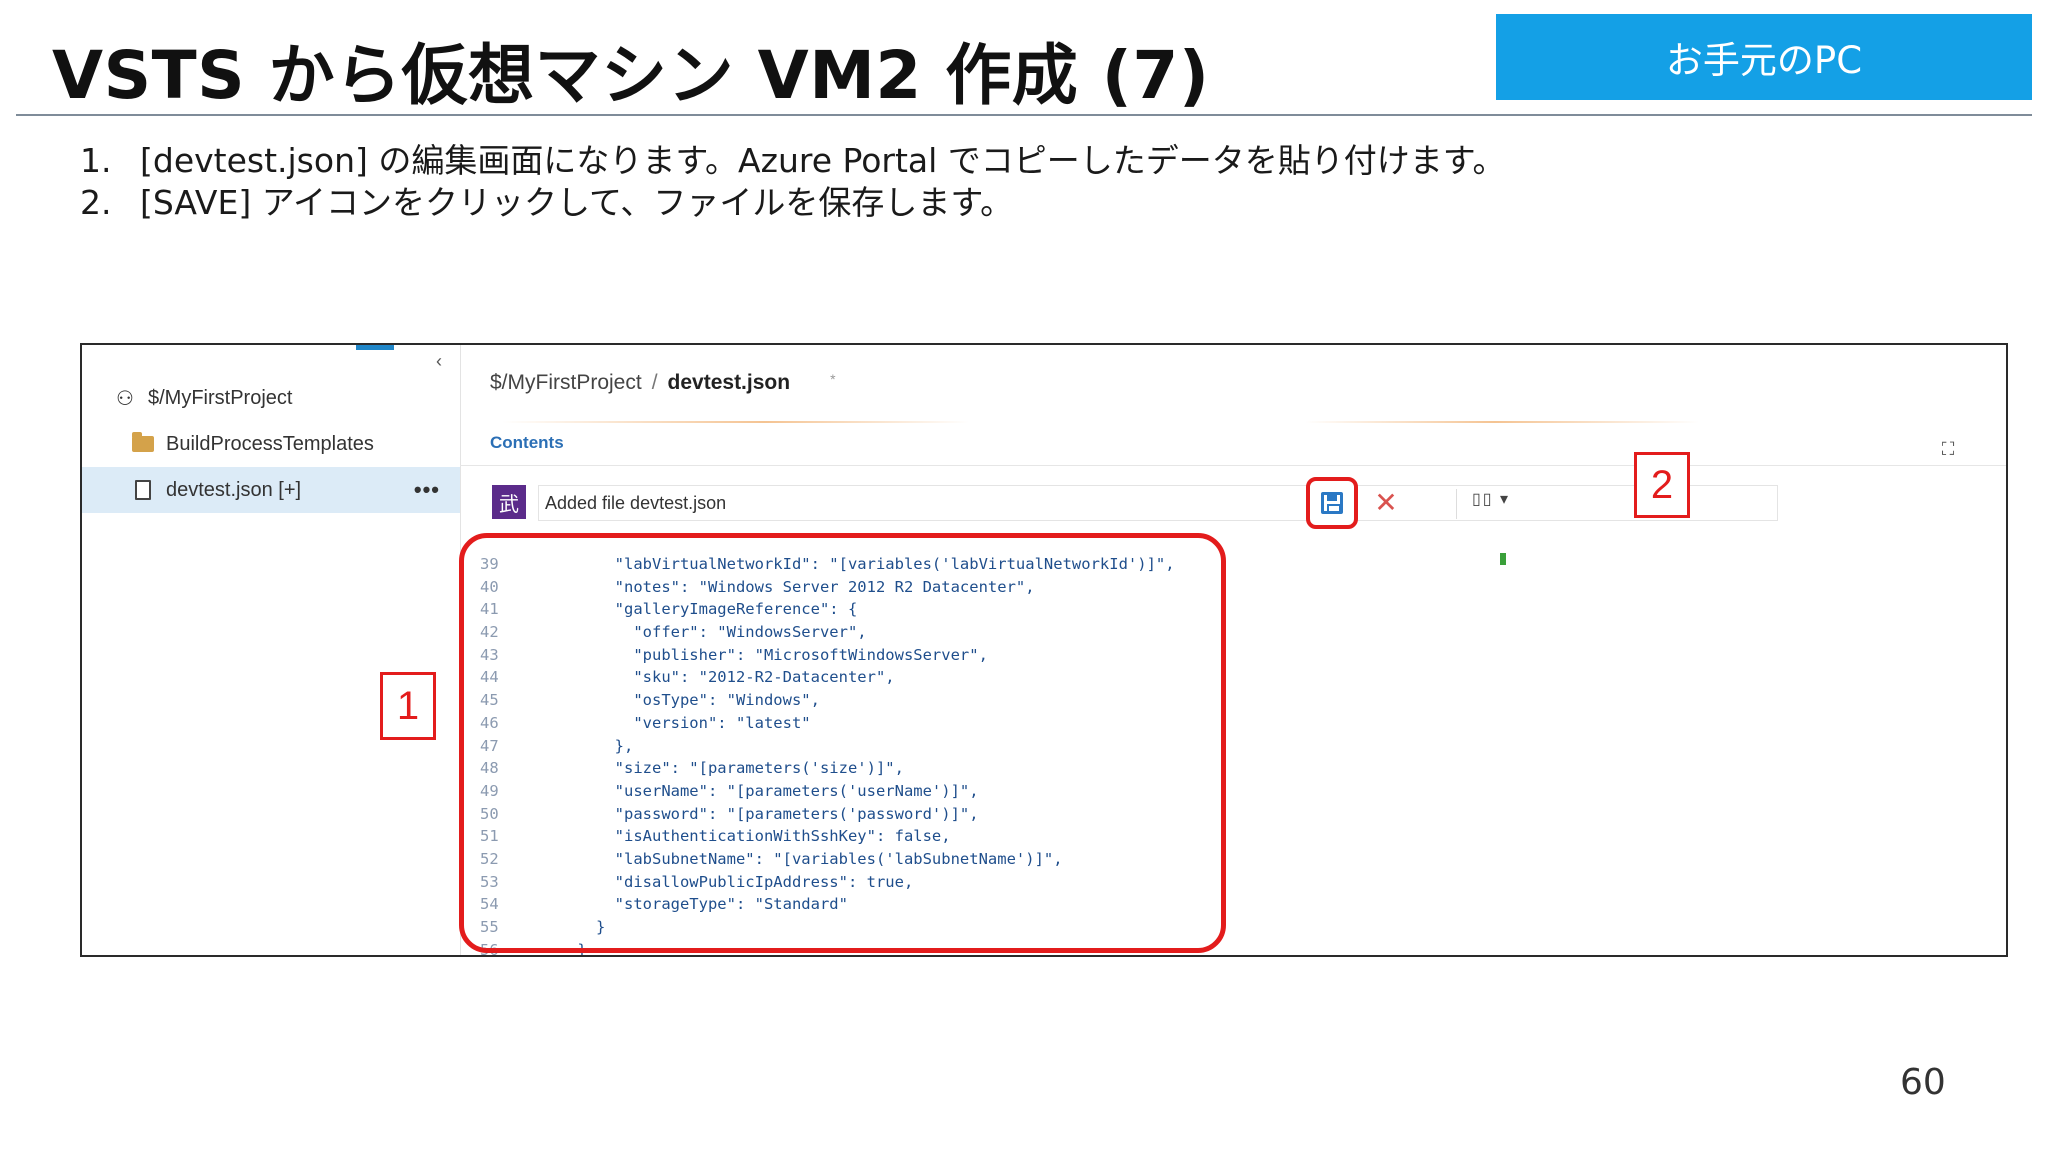  I want to click on editor-scrollbar, so click(1503, 559).